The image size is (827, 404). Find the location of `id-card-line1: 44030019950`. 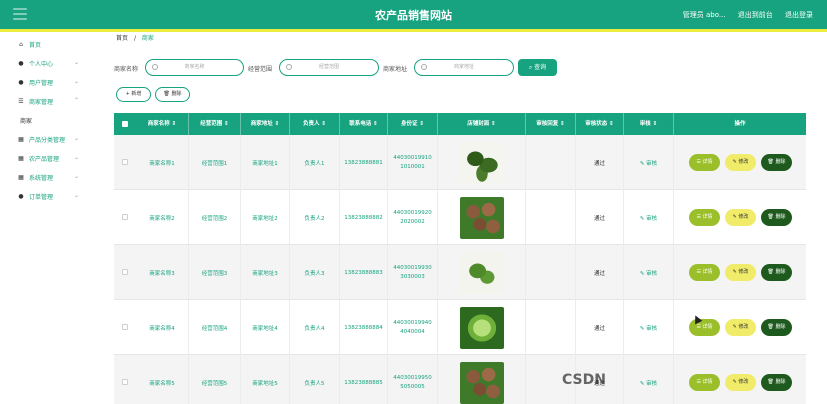

id-card-line1: 44030019950 is located at coordinates (412, 377).